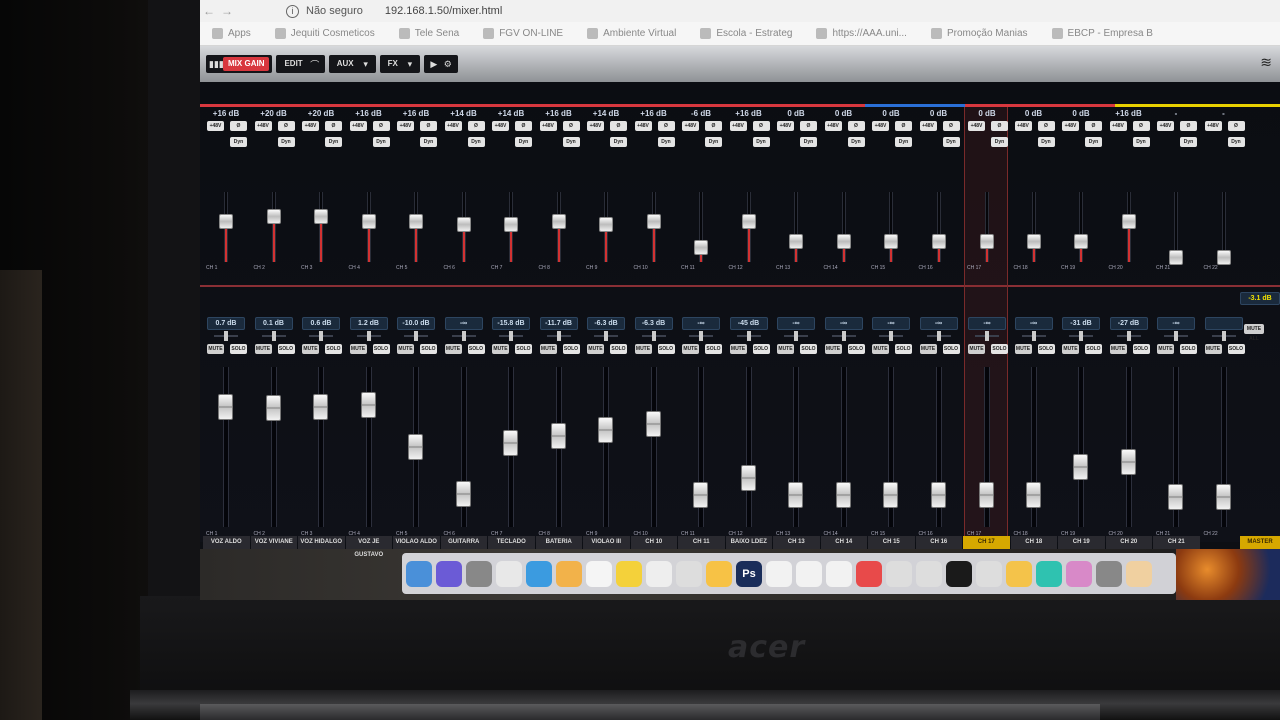 This screenshot has width=1280, height=720. I want to click on channel-name-tab: CH 21, so click(1176, 542).